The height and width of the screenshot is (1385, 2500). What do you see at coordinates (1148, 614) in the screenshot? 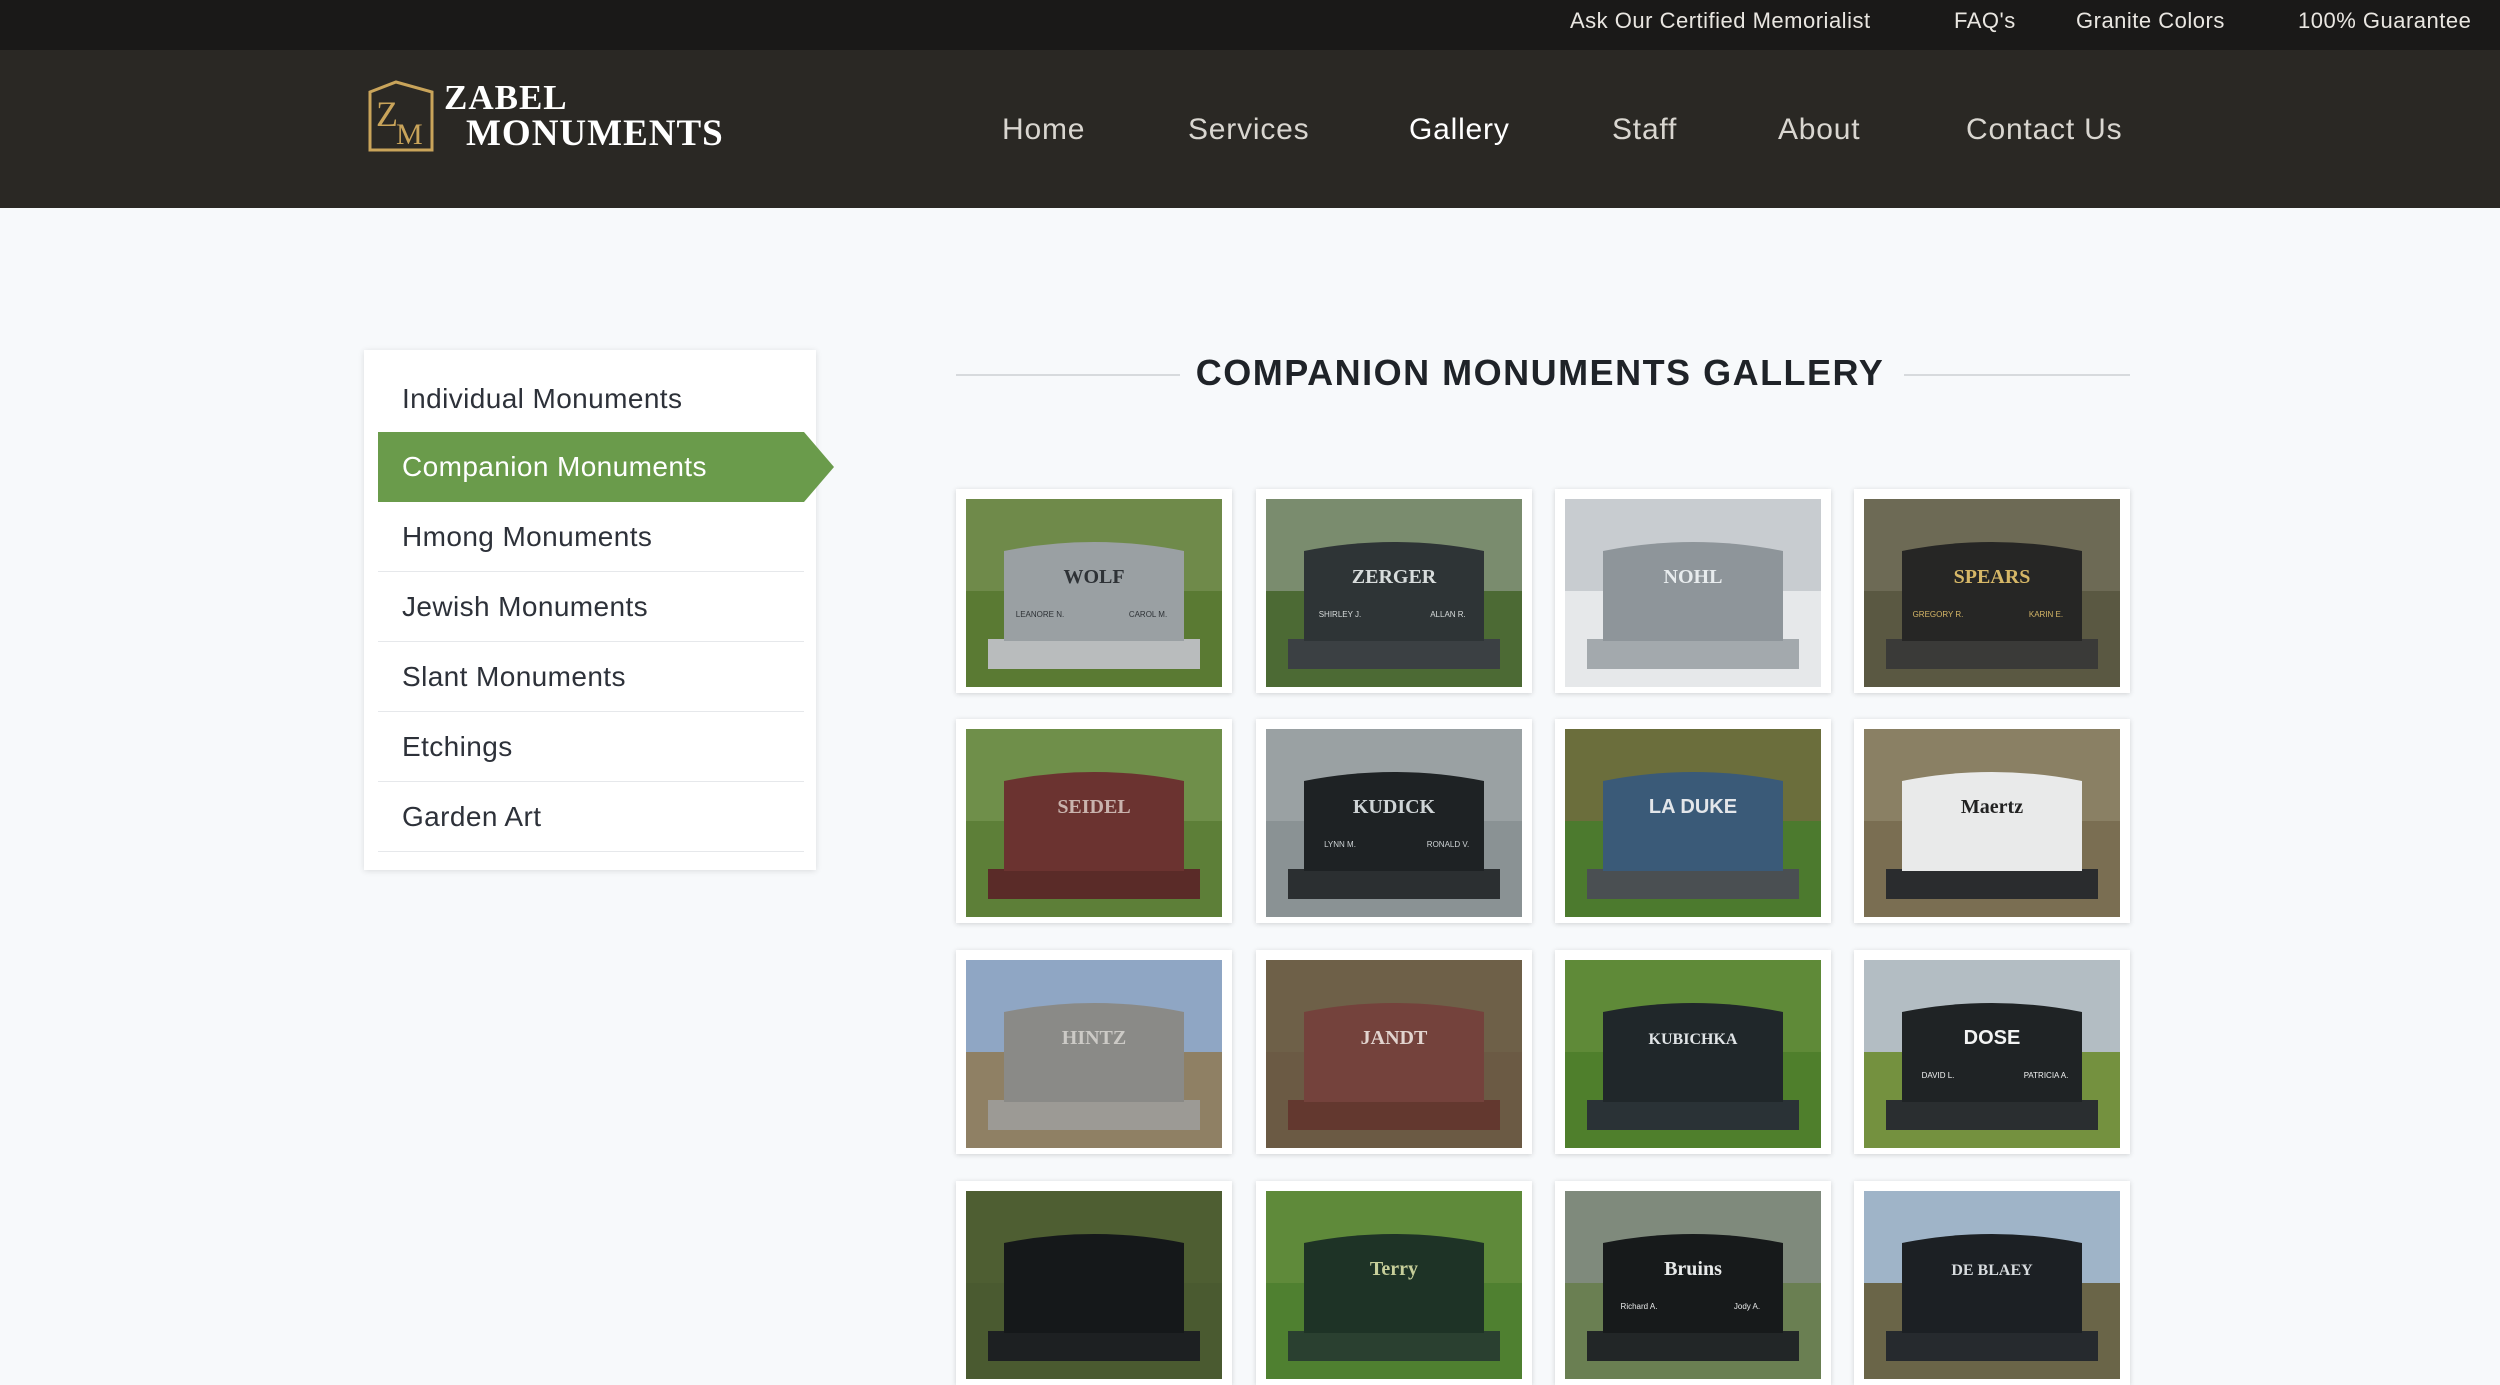
I see `monument-name-right: CAROL M.` at bounding box center [1148, 614].